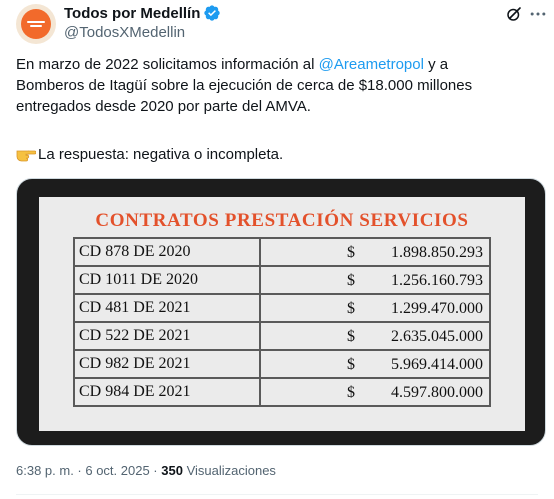 The height and width of the screenshot is (499, 554). Describe the element at coordinates (371, 64) in the screenshot. I see `mention-link: @Areametropol` at that location.